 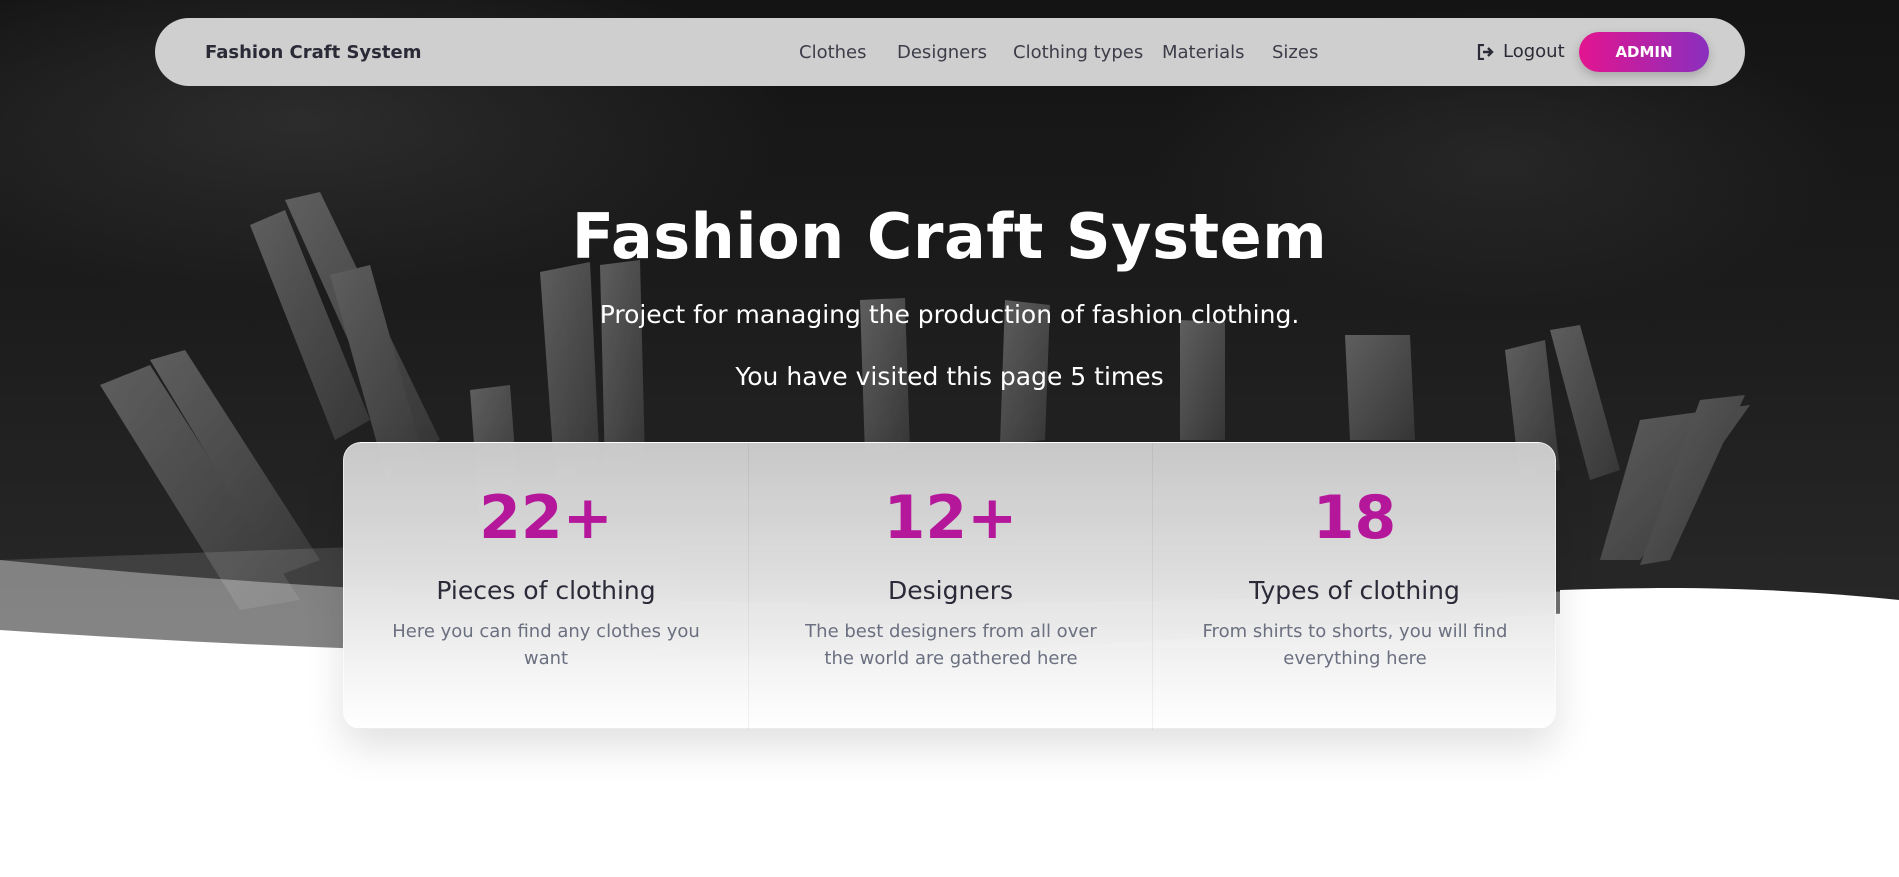 What do you see at coordinates (942, 52) in the screenshot?
I see `nav-link-designers: Designers` at bounding box center [942, 52].